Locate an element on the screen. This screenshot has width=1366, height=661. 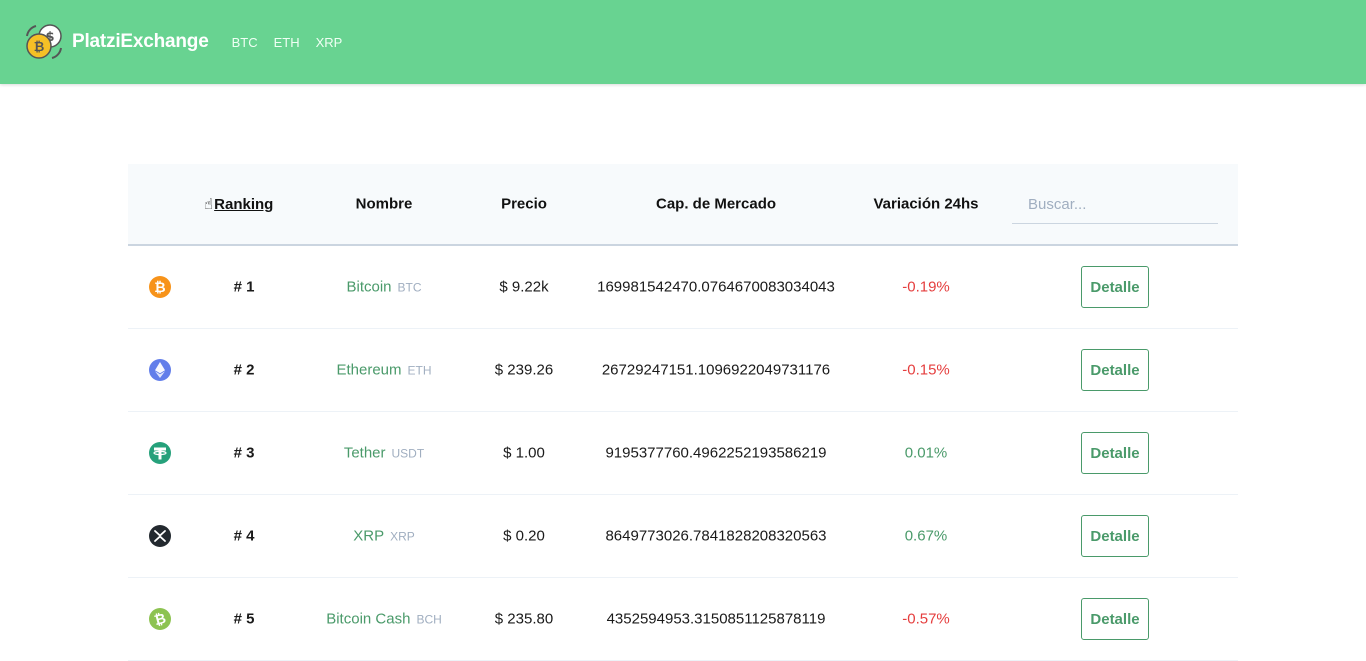
change-cell: -0.19% is located at coordinates (926, 287).